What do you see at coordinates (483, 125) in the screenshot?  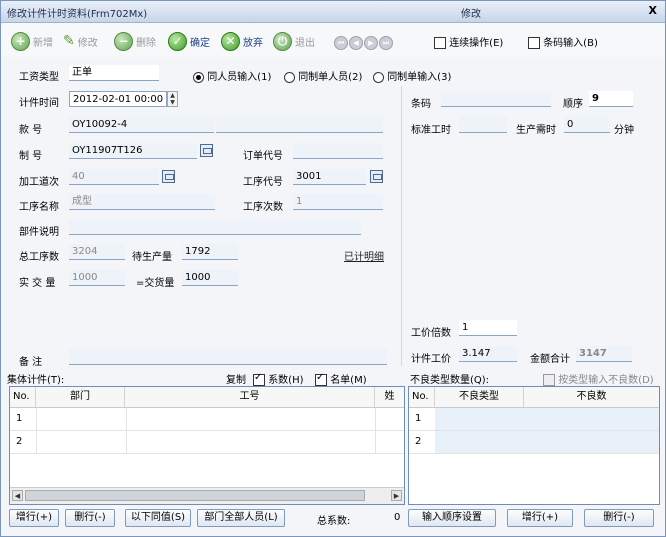 I see `std-time-field` at bounding box center [483, 125].